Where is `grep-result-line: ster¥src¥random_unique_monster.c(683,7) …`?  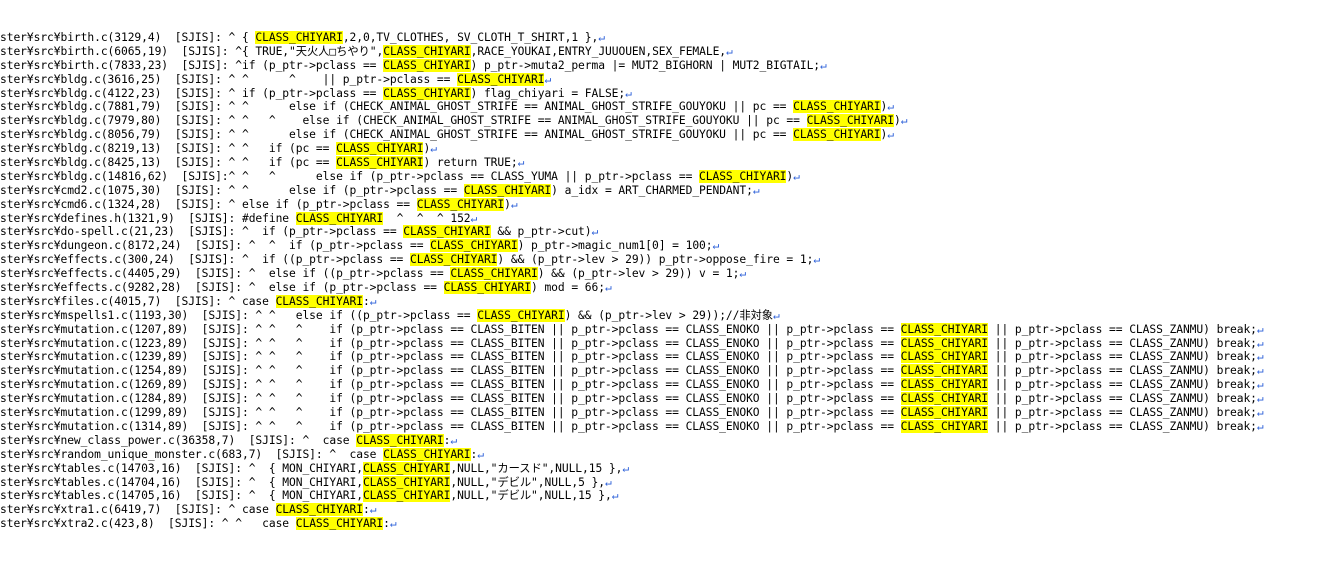
grep-result-line: ster¥src¥random_unique_monster.c(683,7) … is located at coordinates (661, 454).